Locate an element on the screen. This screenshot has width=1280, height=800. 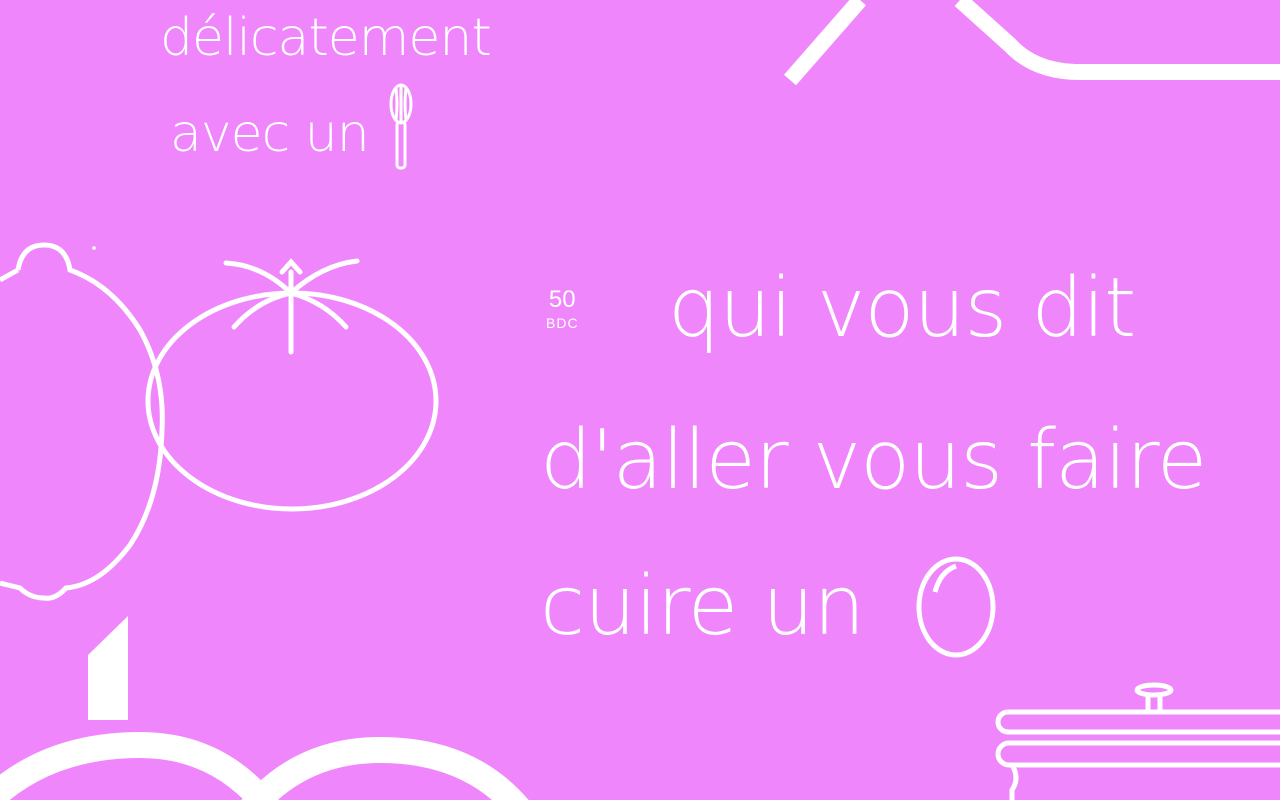
top-text-line-1: délicatement is located at coordinates (326, 38).